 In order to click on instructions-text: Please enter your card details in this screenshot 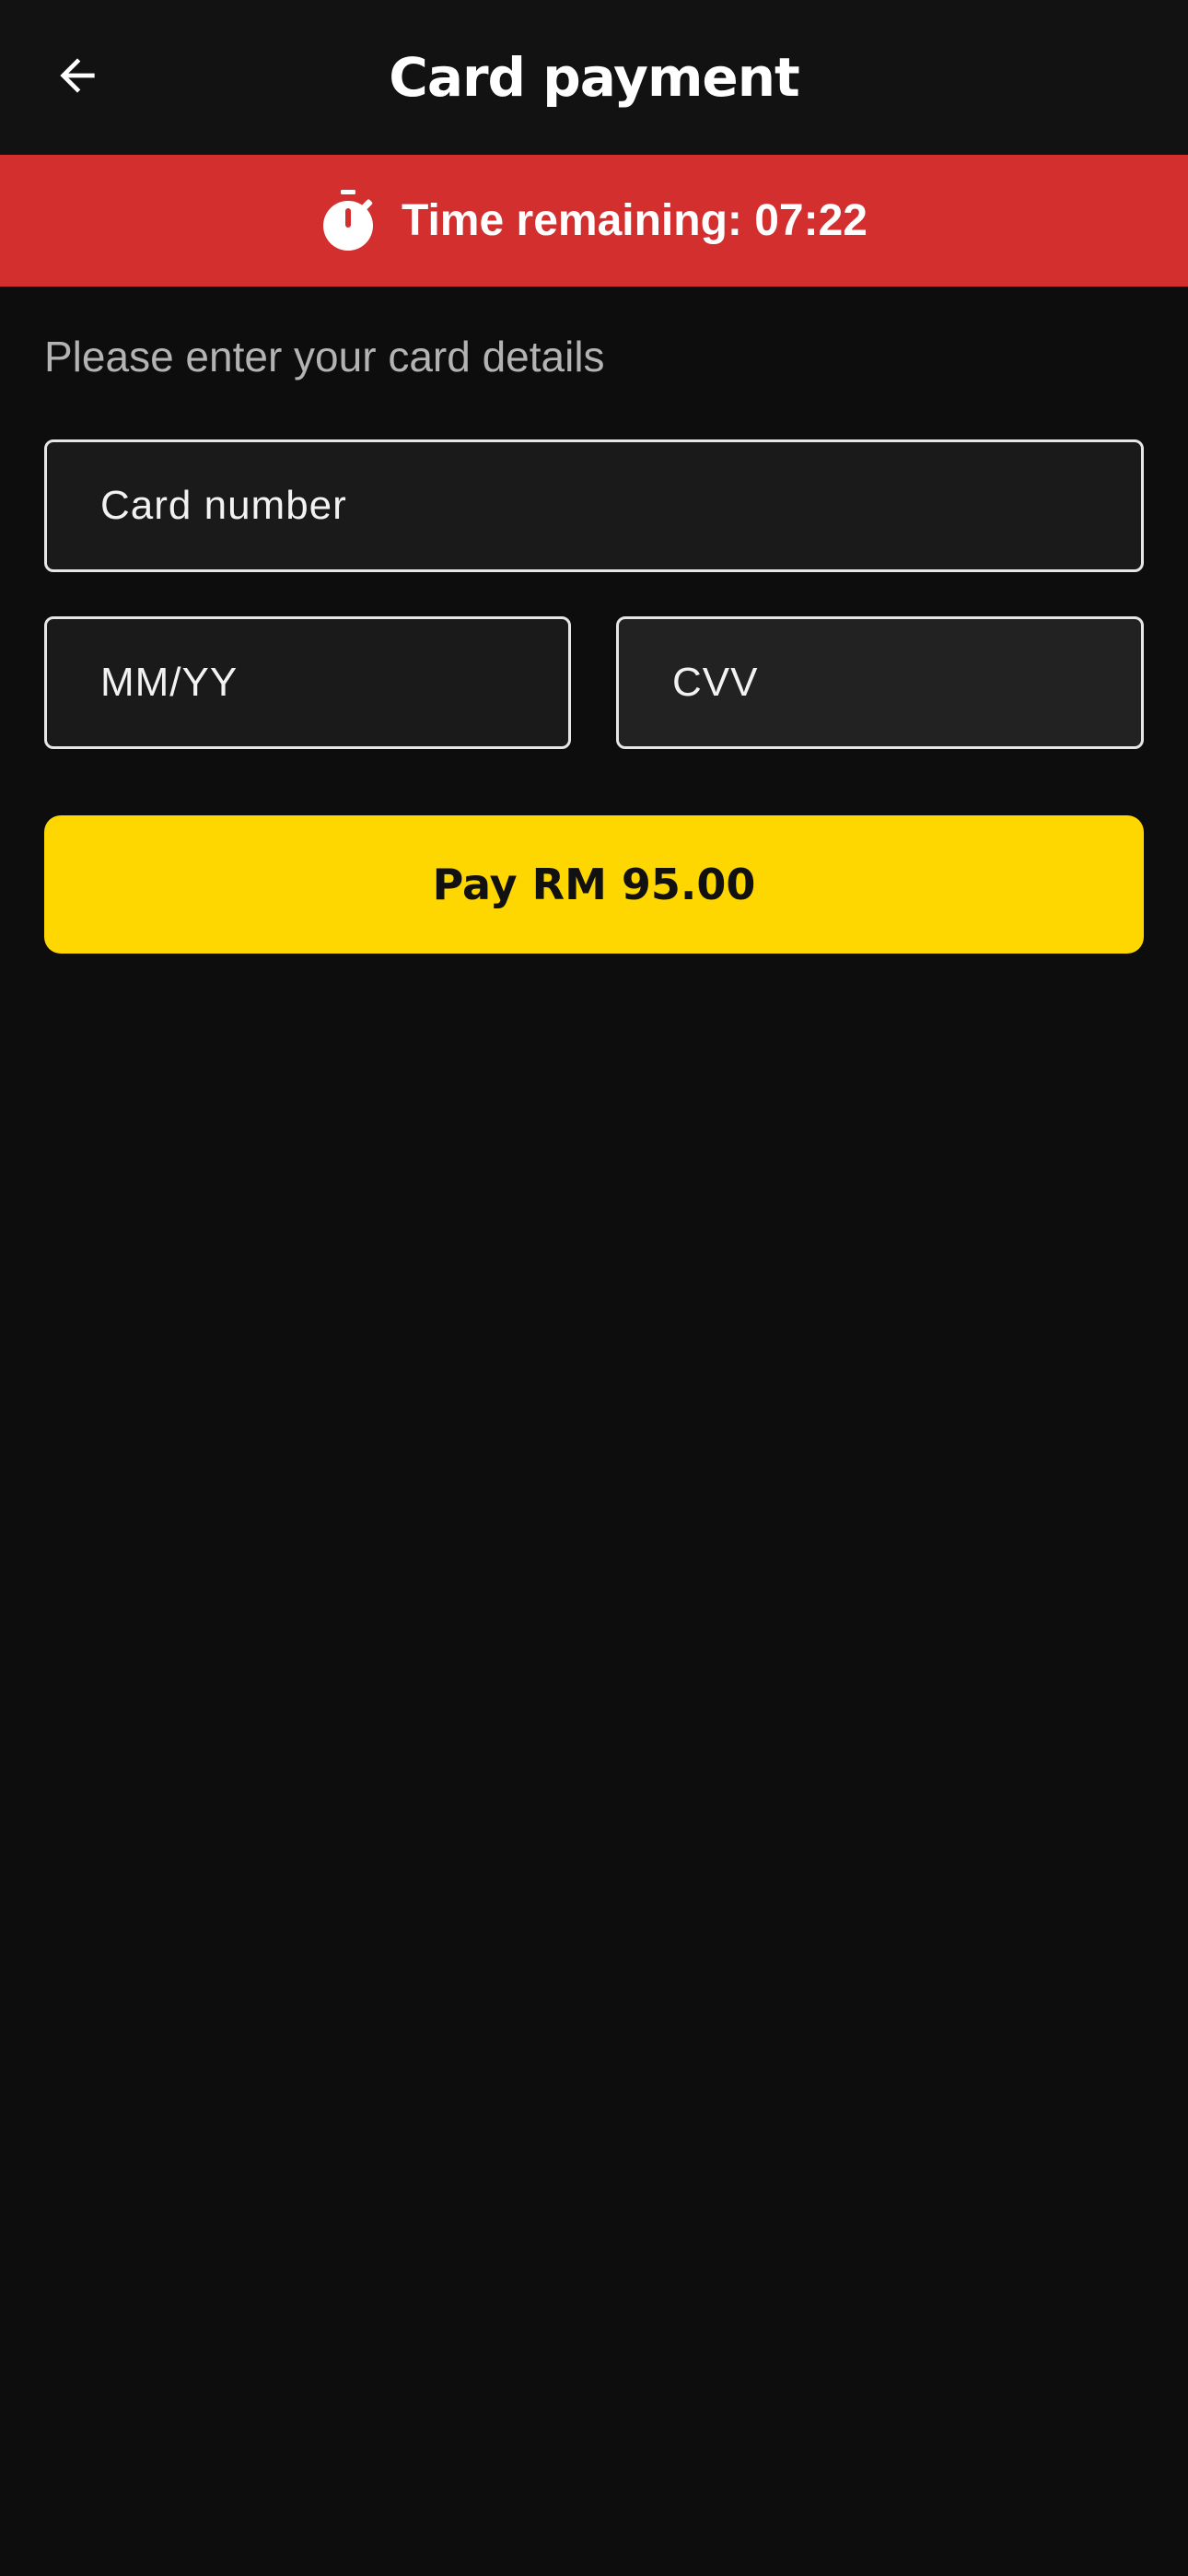, I will do `click(324, 357)`.